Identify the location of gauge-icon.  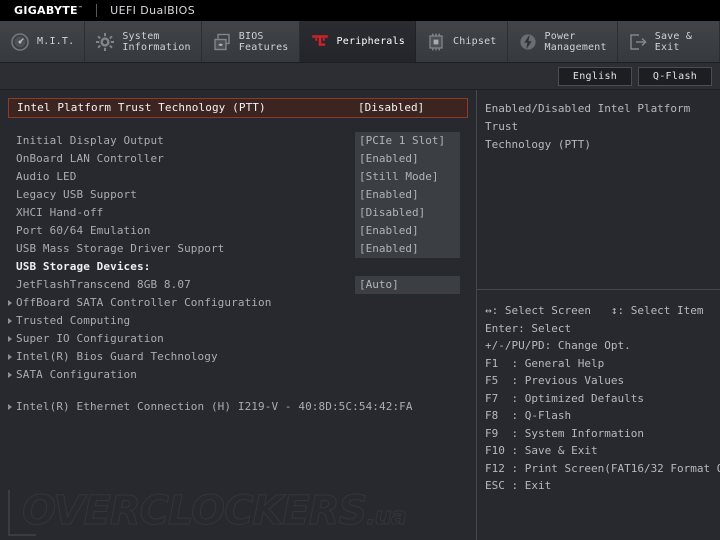
(20, 42).